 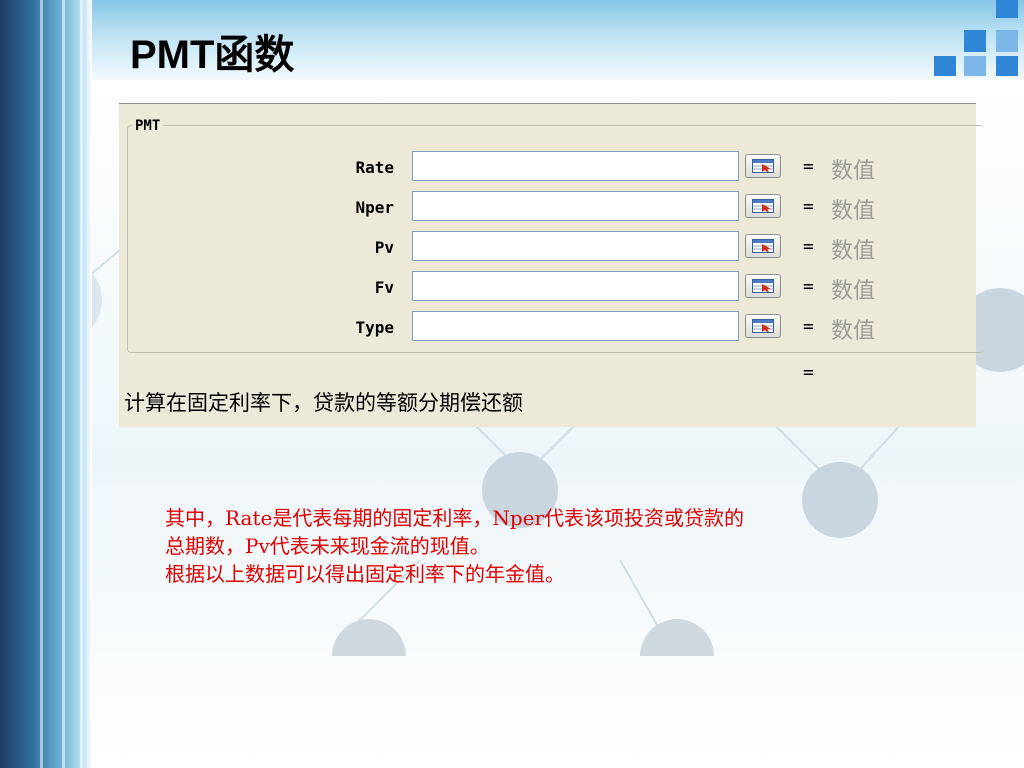 What do you see at coordinates (384, 247) in the screenshot?
I see `arg-label: Pv` at bounding box center [384, 247].